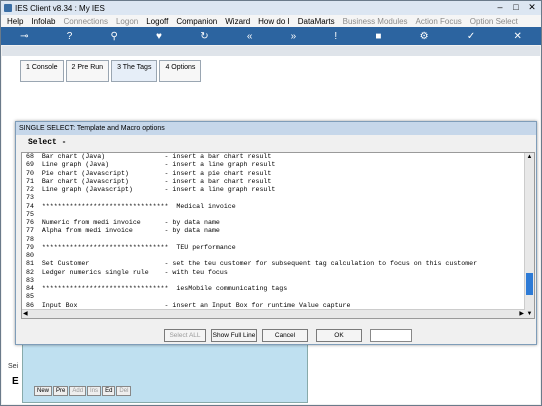 Image resolution: width=542 pixels, height=406 pixels. I want to click on scroll-down-icon: ▼, so click(529, 314).